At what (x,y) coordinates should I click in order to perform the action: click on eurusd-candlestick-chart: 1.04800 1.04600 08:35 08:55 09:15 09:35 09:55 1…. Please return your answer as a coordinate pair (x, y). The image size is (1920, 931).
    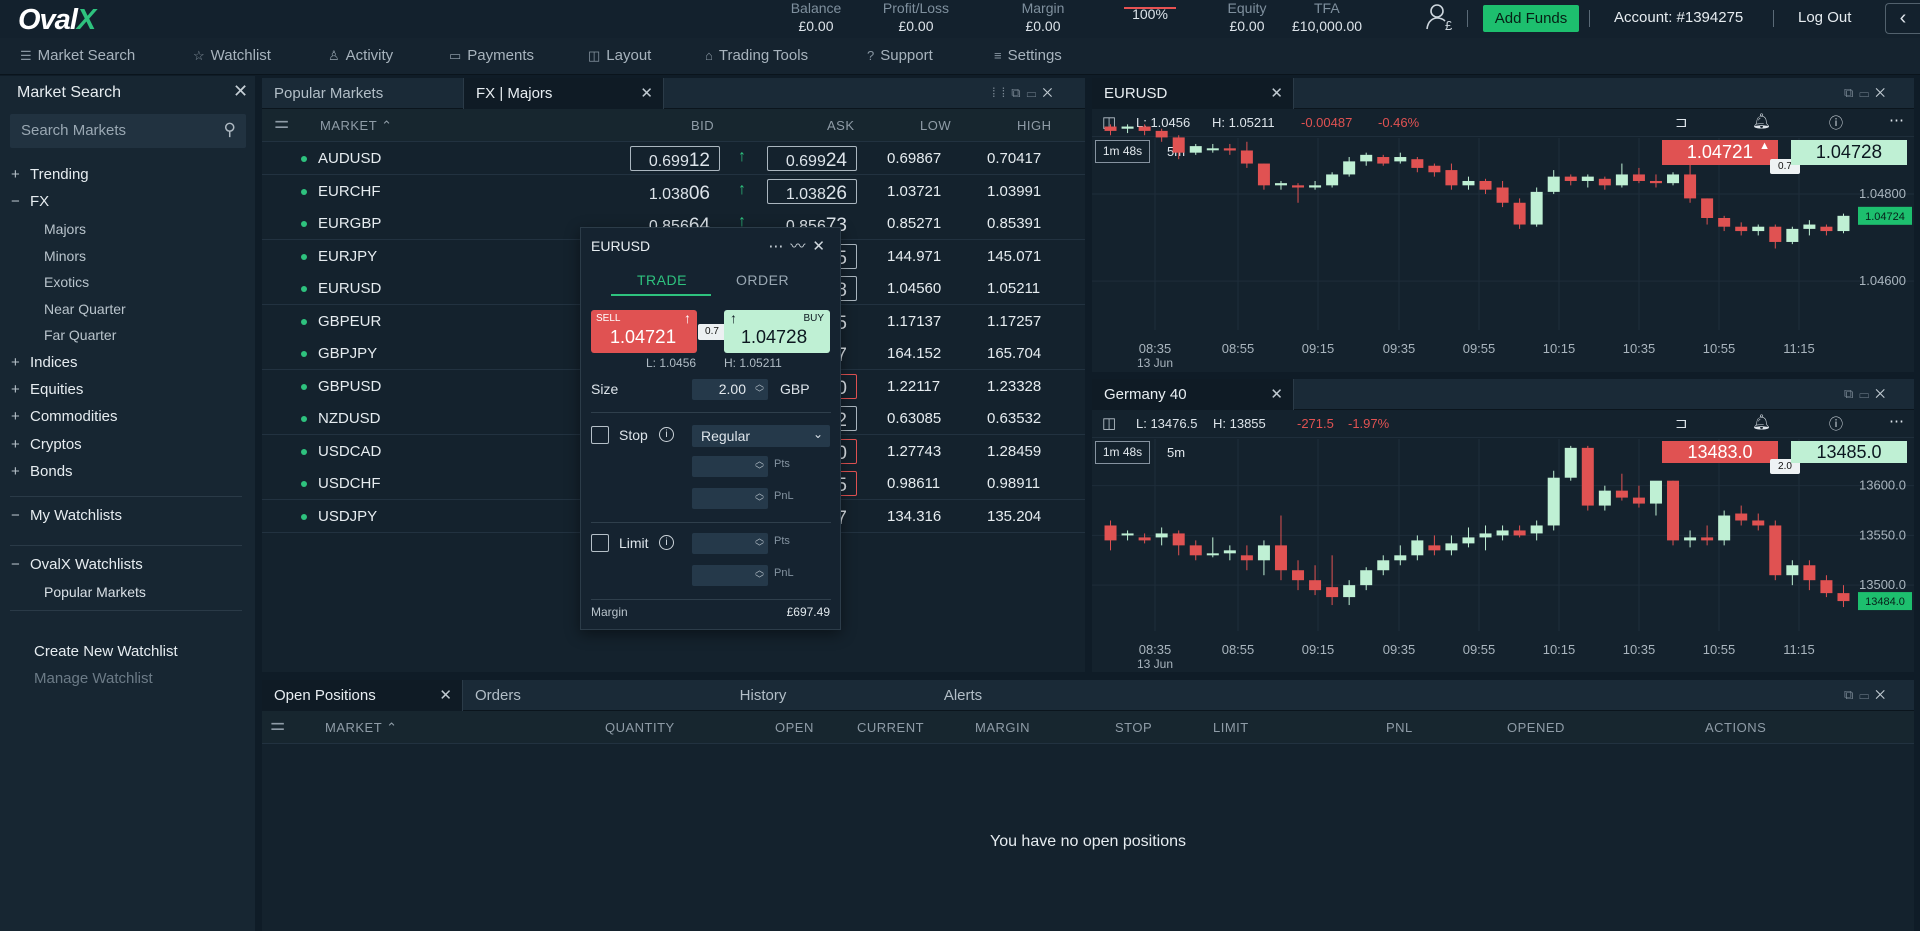
    Looking at the image, I should click on (1503, 225).